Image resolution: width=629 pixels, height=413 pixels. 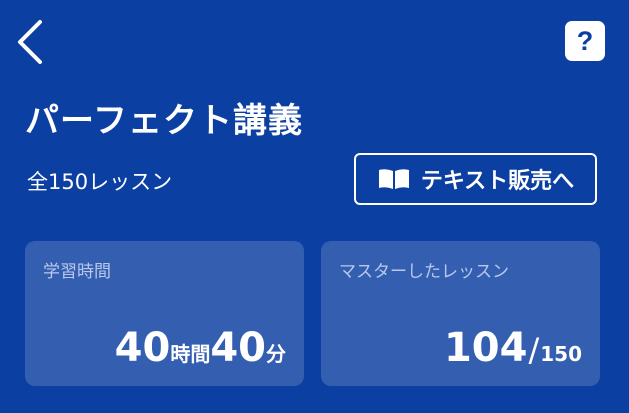 I want to click on lesson-count: 全150レッスン, so click(x=100, y=182).